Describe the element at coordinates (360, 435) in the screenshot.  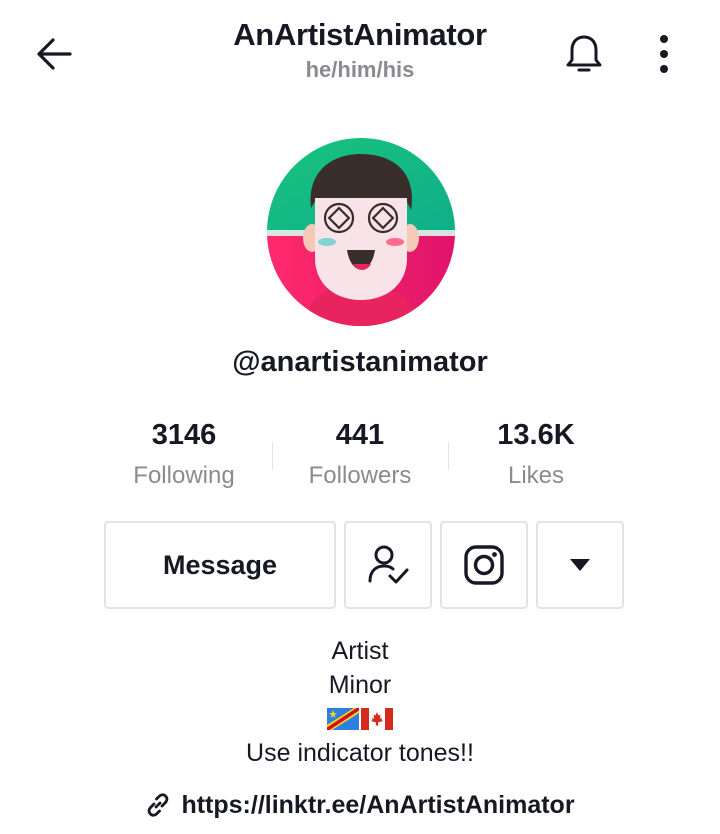
I see `stat-value: 441` at that location.